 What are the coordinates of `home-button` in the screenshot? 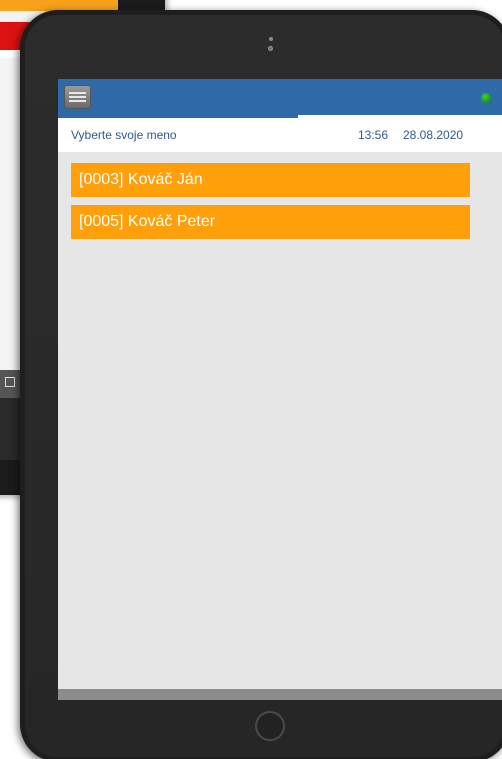 It's located at (270, 726).